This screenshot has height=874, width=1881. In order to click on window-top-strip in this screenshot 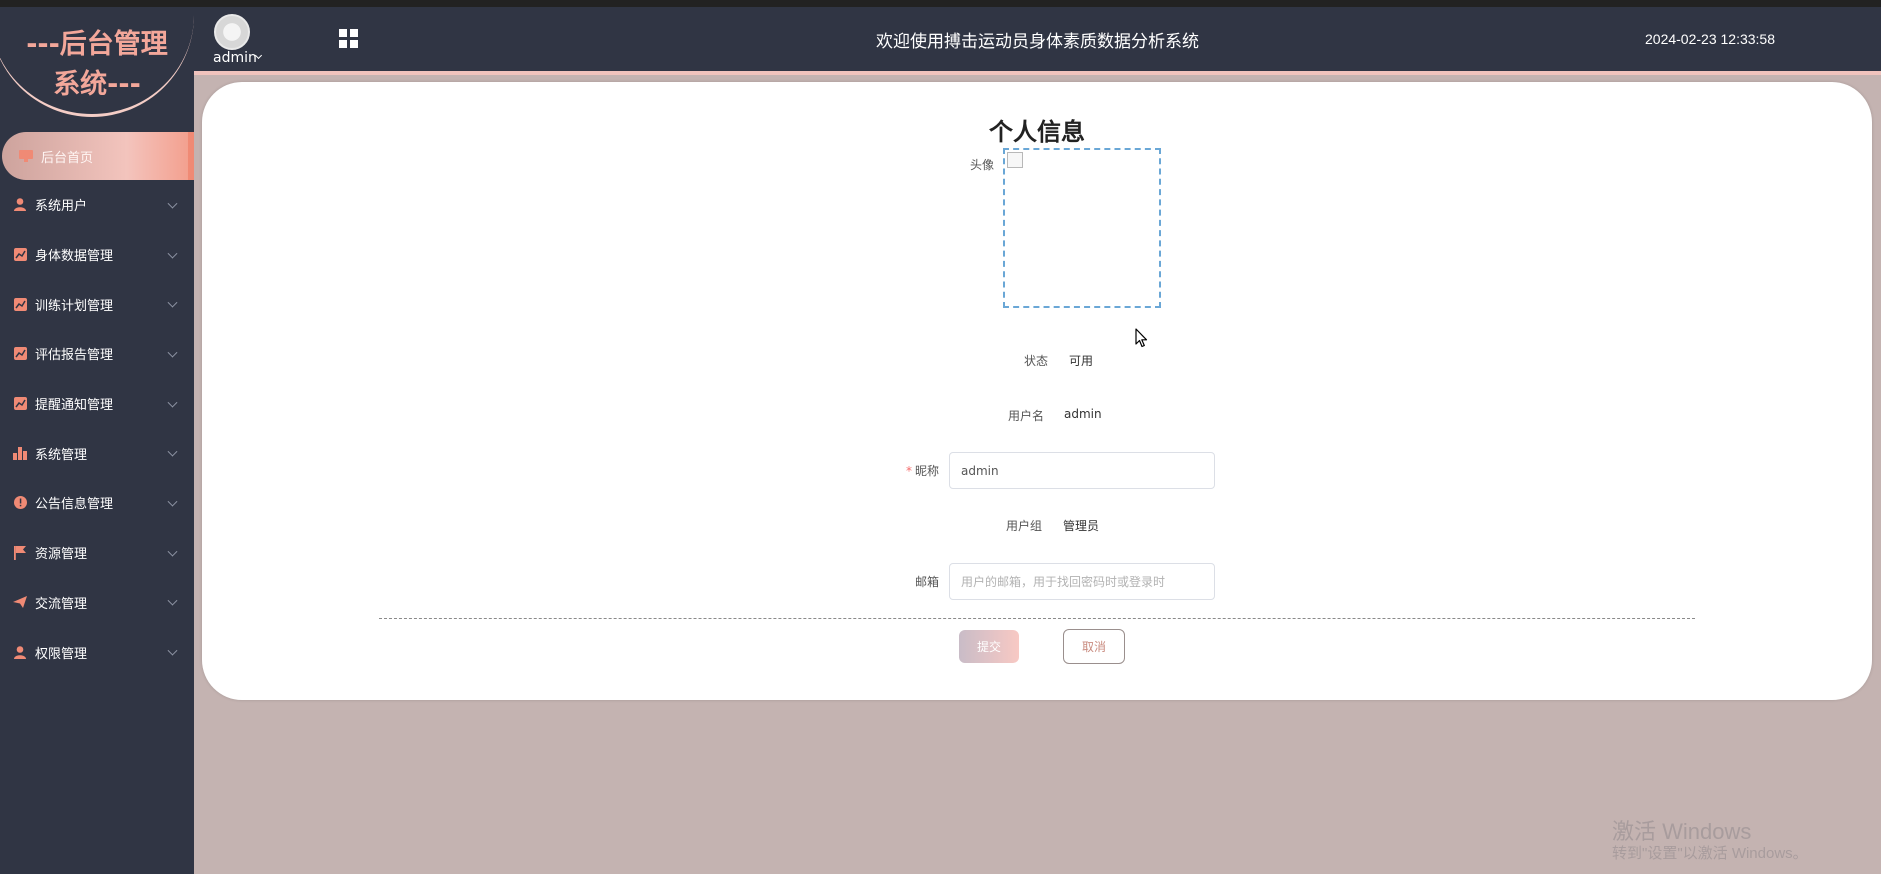, I will do `click(940, 3)`.